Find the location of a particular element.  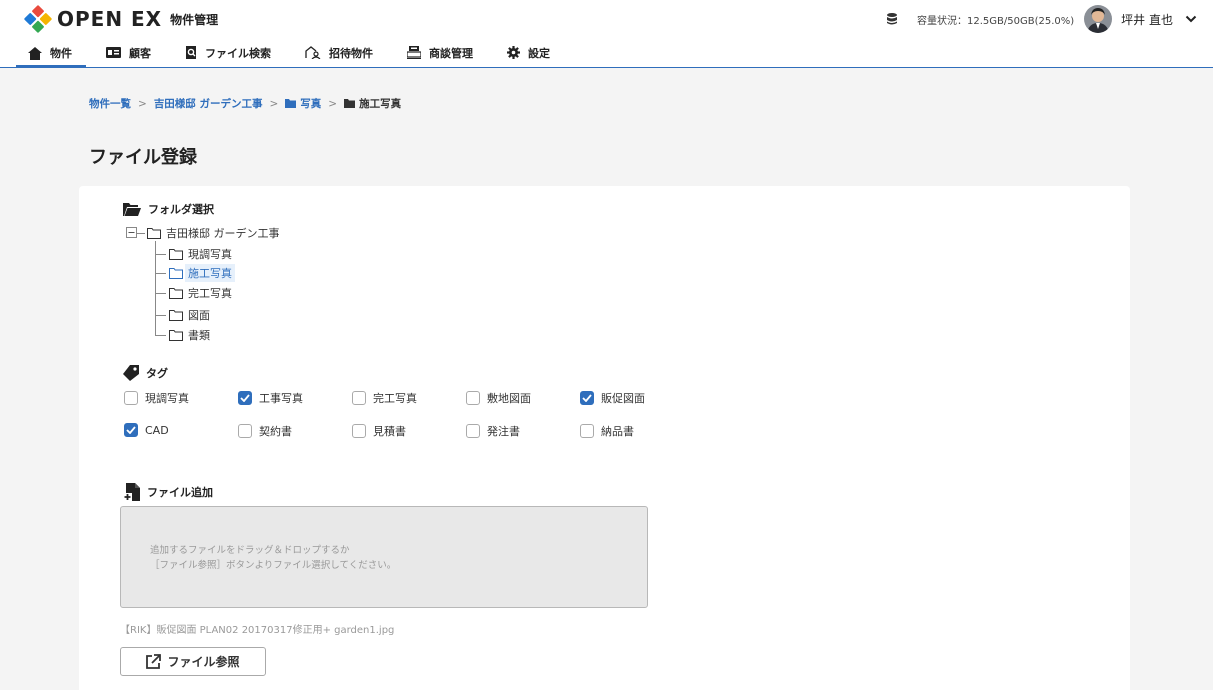

tag-checkbox: CAD is located at coordinates (146, 430).